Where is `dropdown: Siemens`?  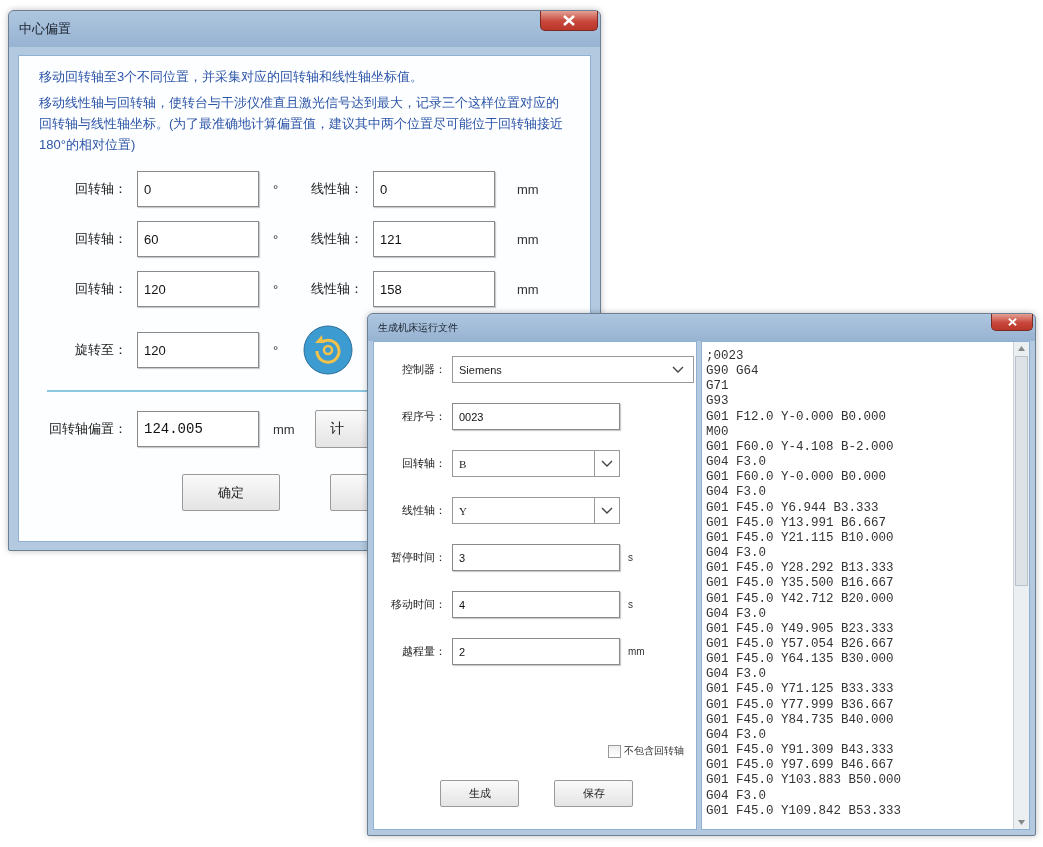
dropdown: Siemens is located at coordinates (573, 369).